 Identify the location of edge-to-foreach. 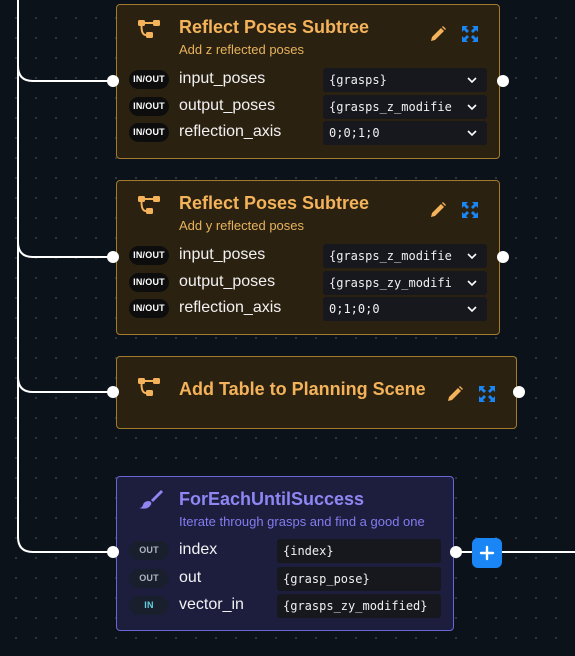
(64, 465).